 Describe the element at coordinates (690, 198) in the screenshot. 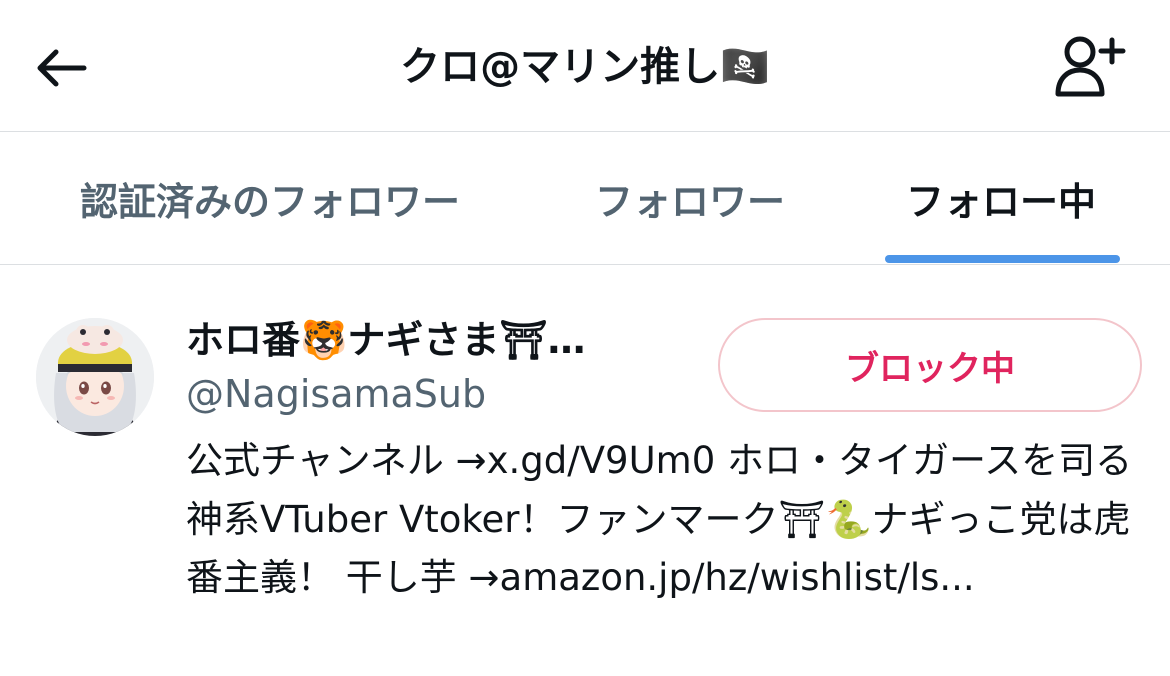

I see `tab-followers: フォロワー` at that location.